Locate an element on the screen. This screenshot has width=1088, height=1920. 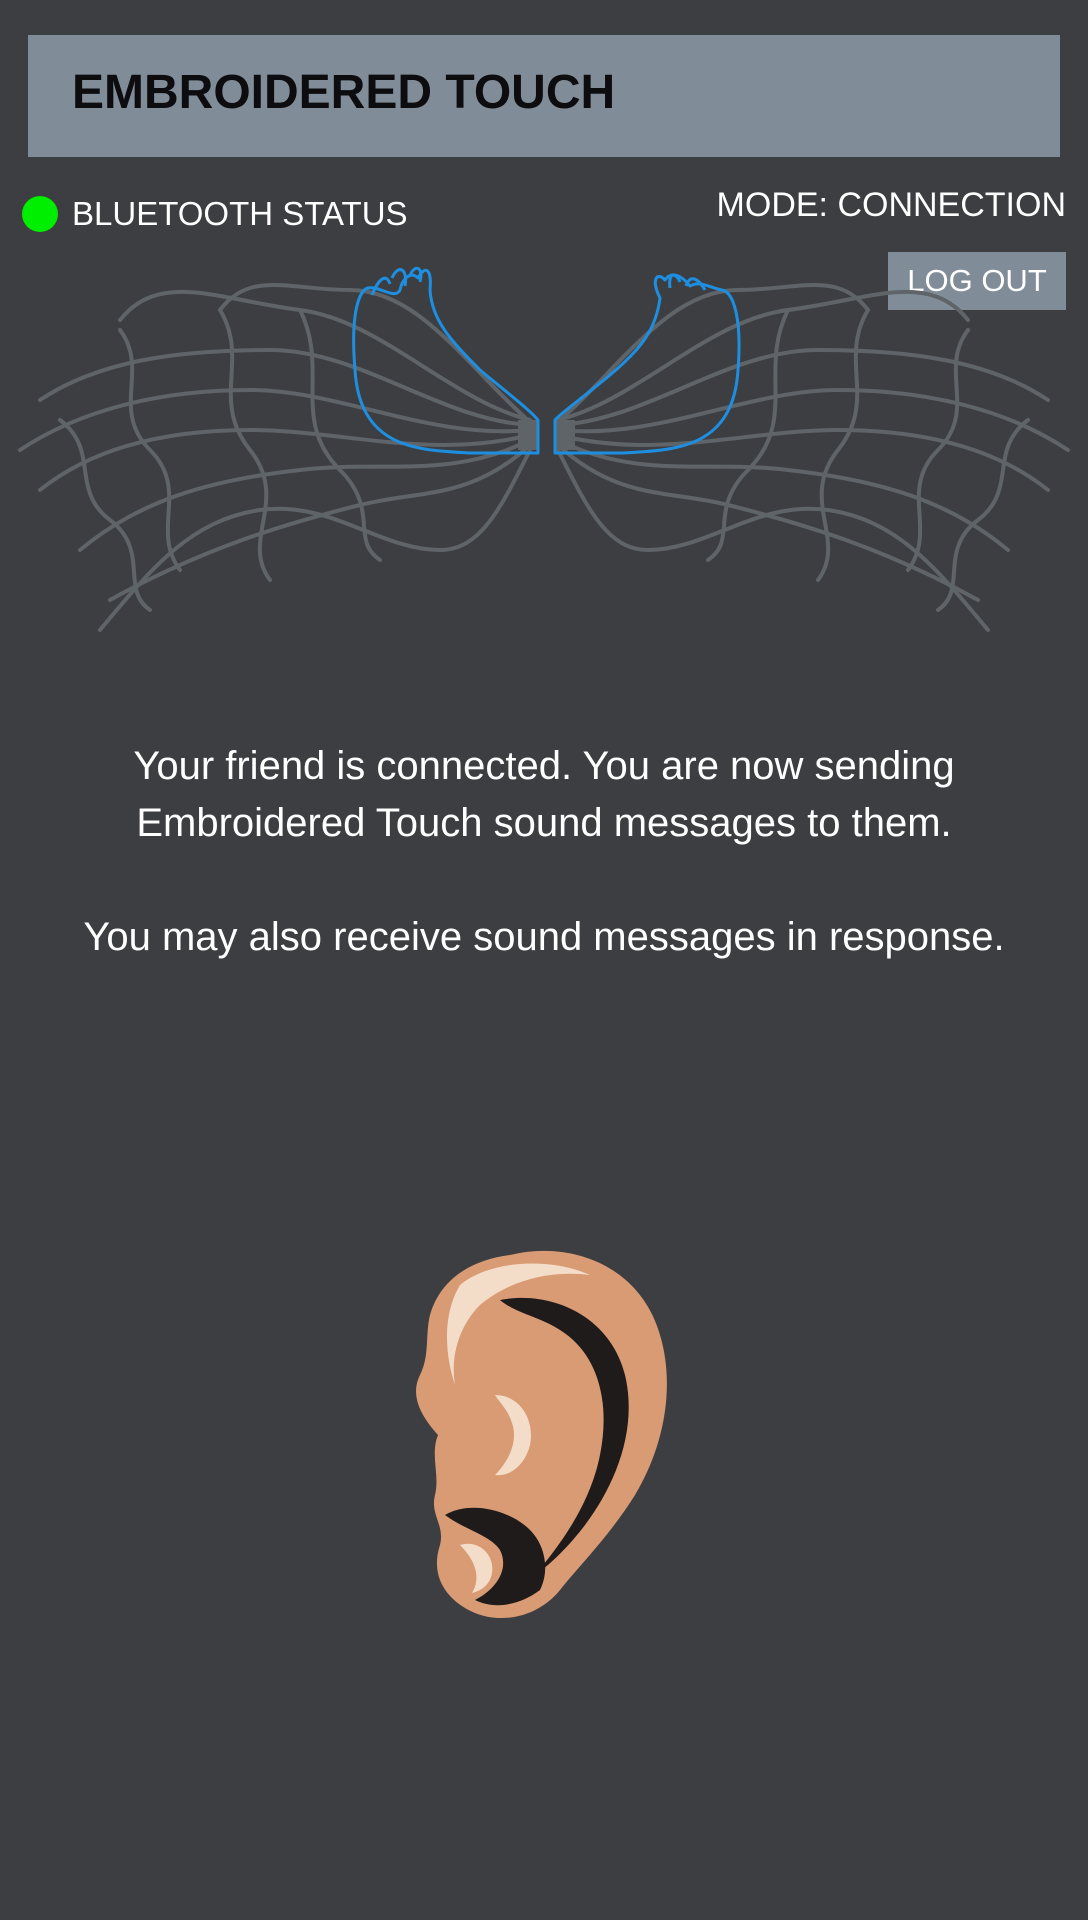
mode-label: MODE: CONNECTION is located at coordinates (891, 205).